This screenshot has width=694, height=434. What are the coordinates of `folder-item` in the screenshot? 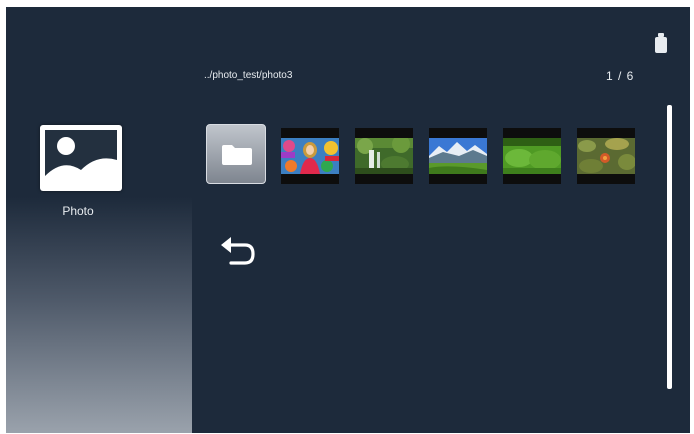 It's located at (236, 154).